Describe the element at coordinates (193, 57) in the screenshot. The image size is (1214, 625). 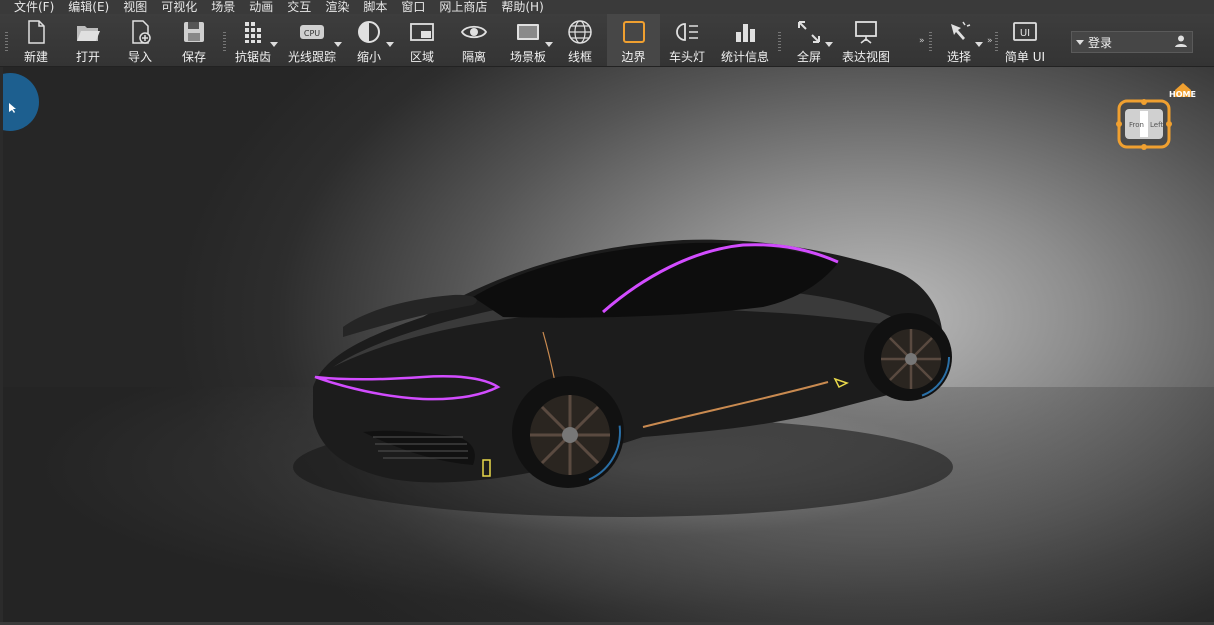
I see `save-label: 保存` at that location.